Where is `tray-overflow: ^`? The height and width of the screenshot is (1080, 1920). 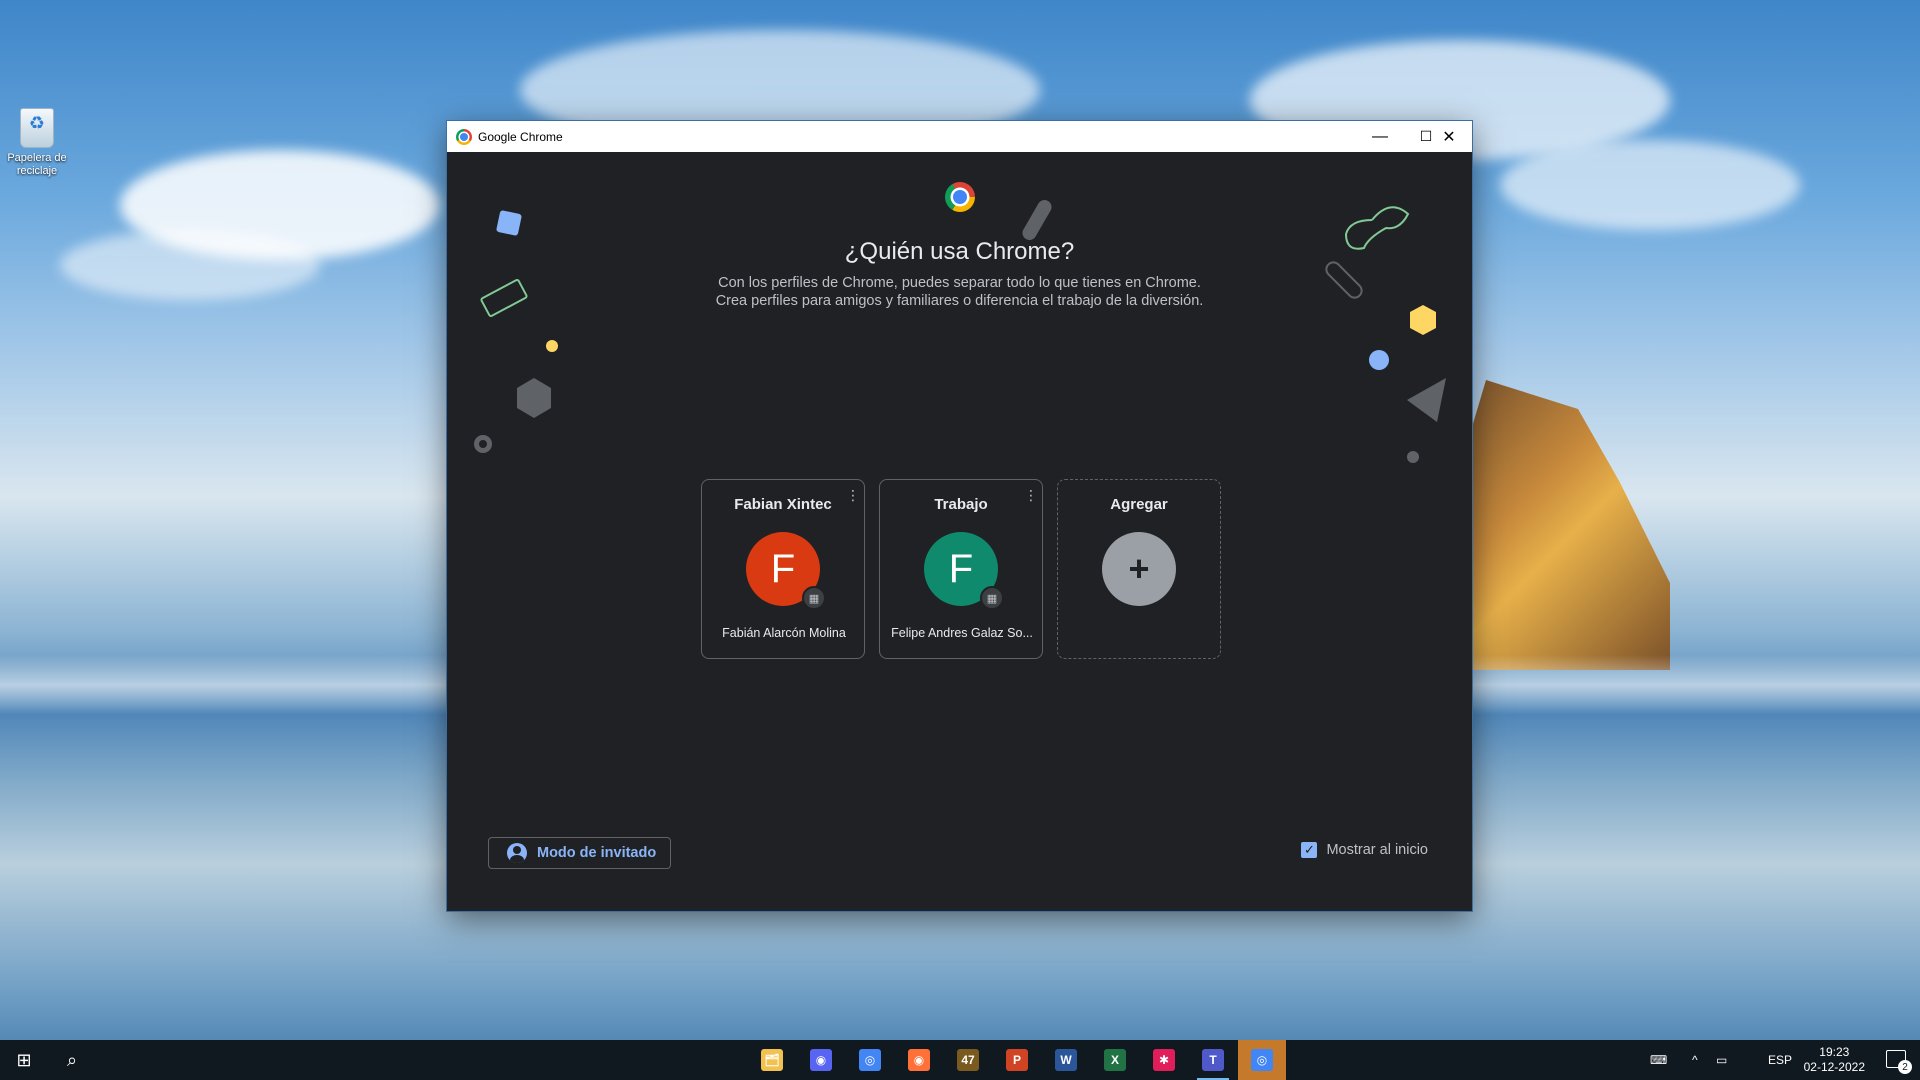
tray-overflow: ^ is located at coordinates (1695, 1060).